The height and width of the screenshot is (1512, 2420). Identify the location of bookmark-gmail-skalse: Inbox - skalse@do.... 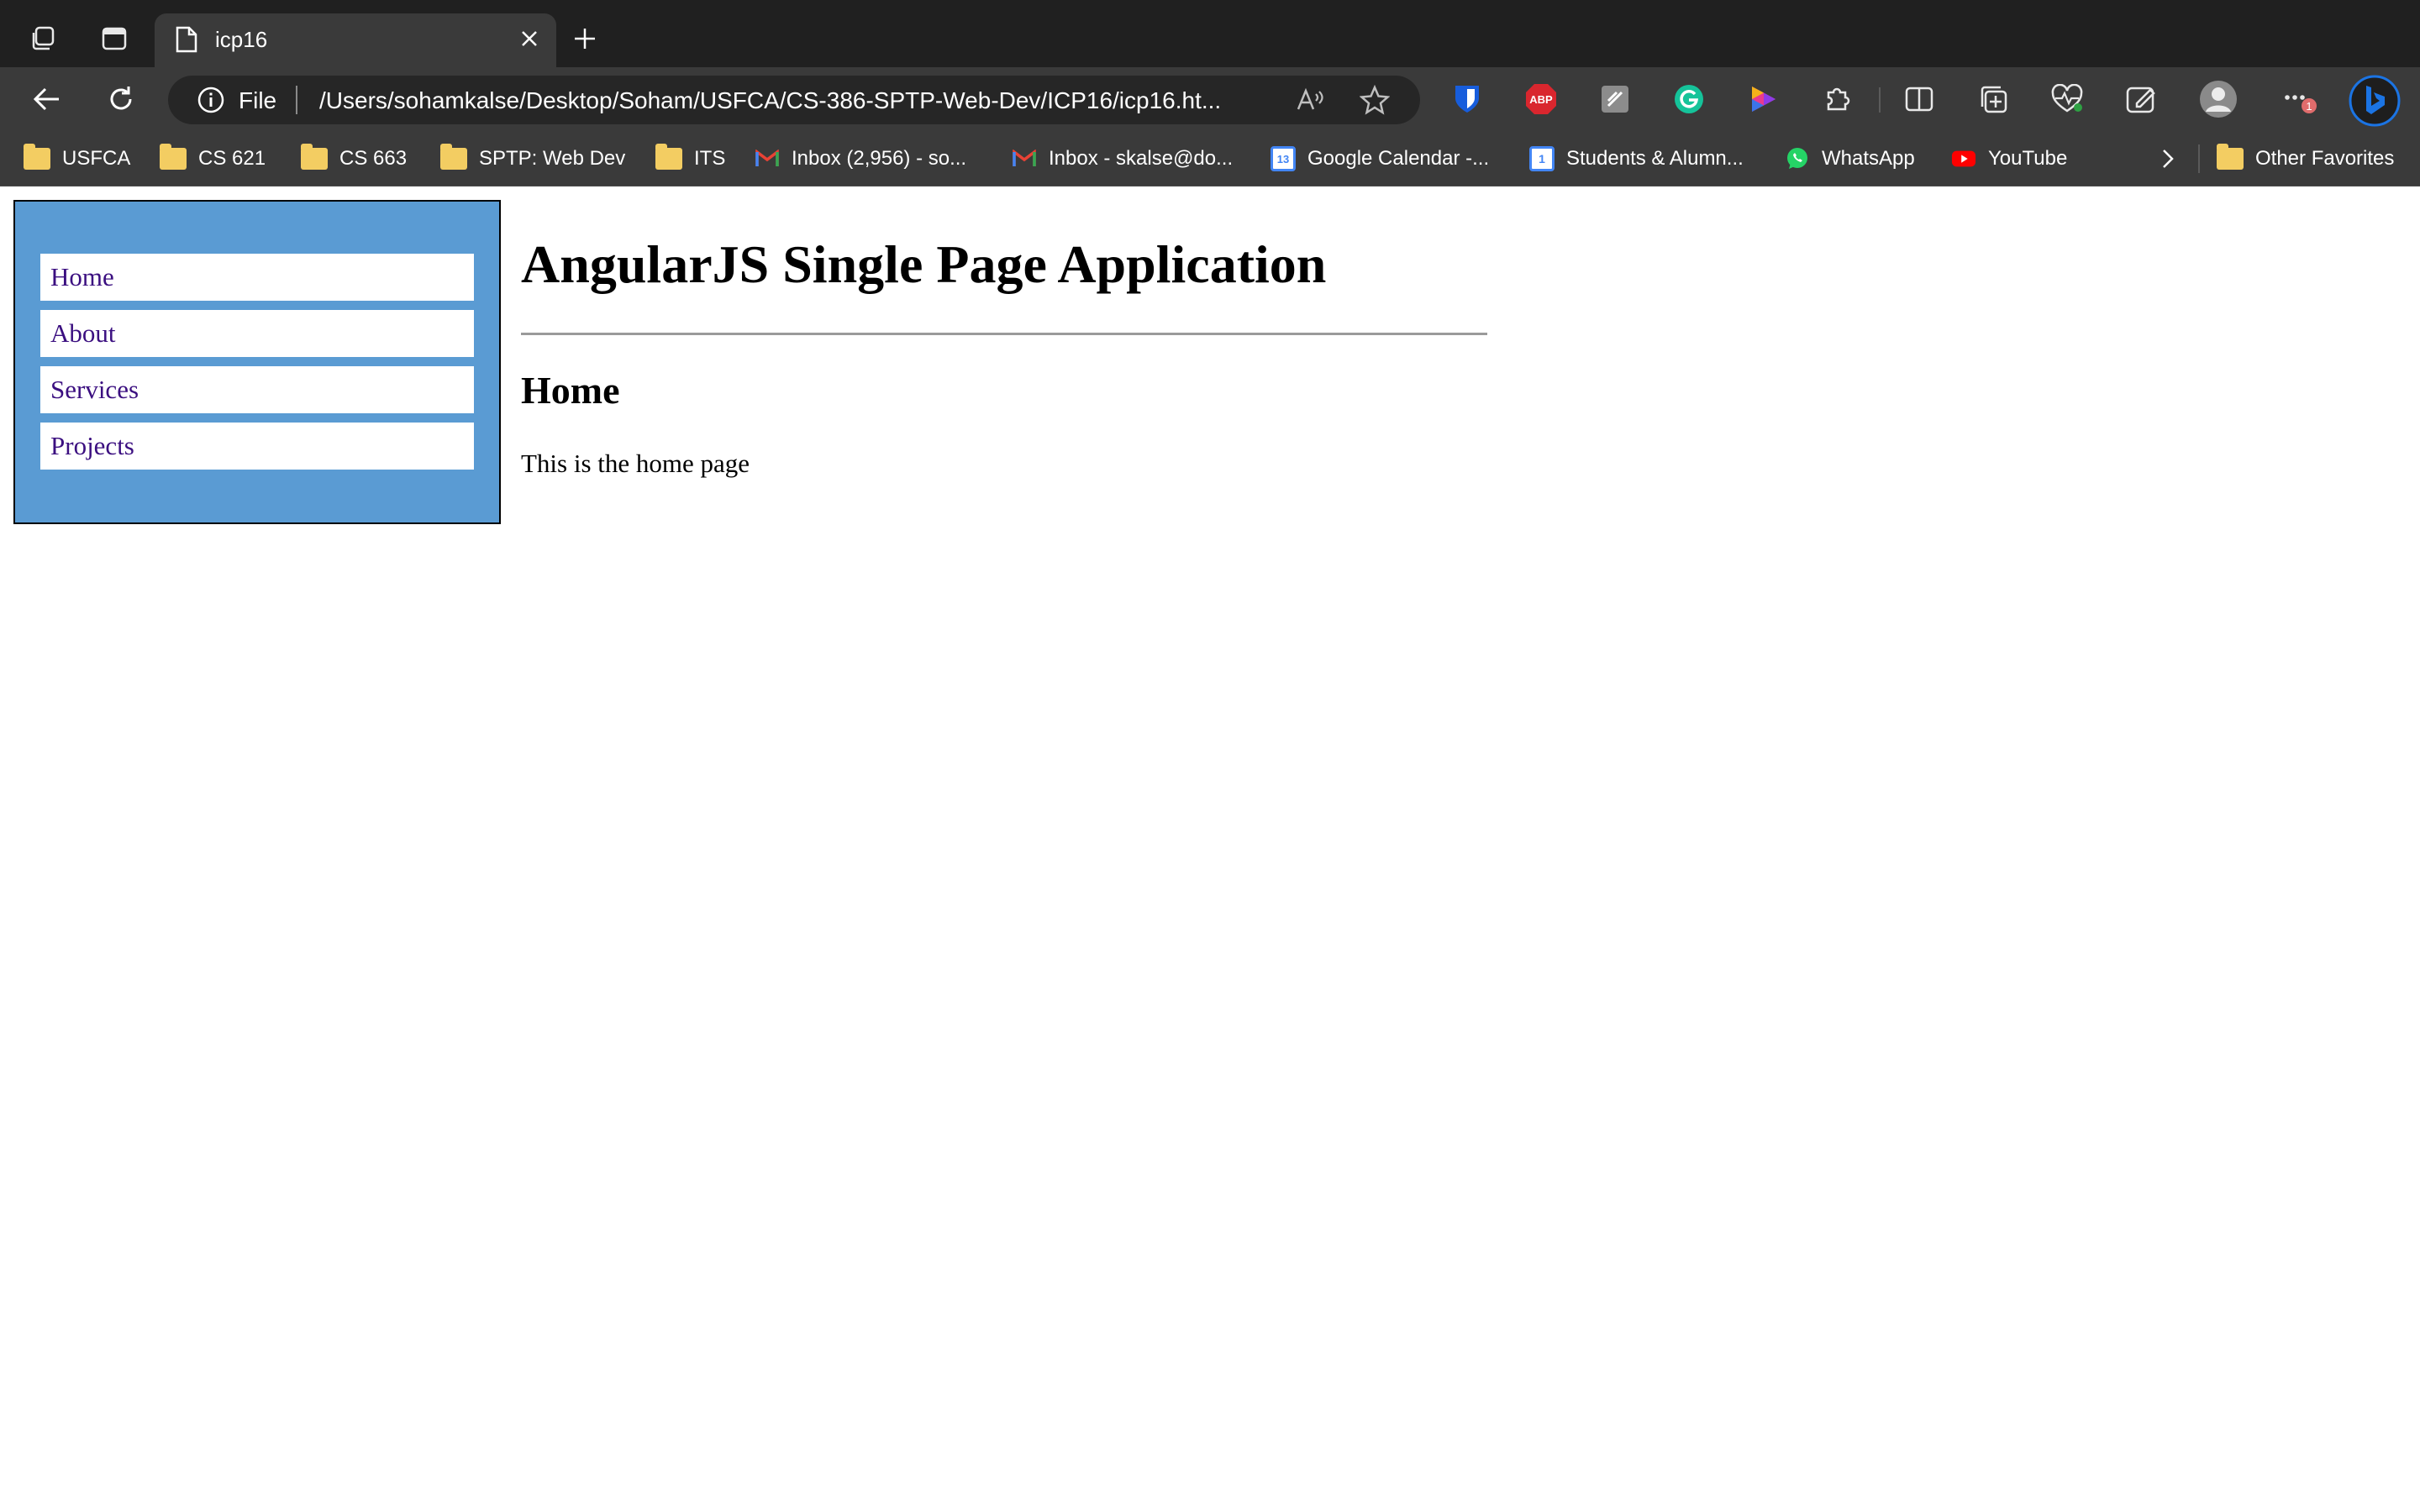
(1122, 159).